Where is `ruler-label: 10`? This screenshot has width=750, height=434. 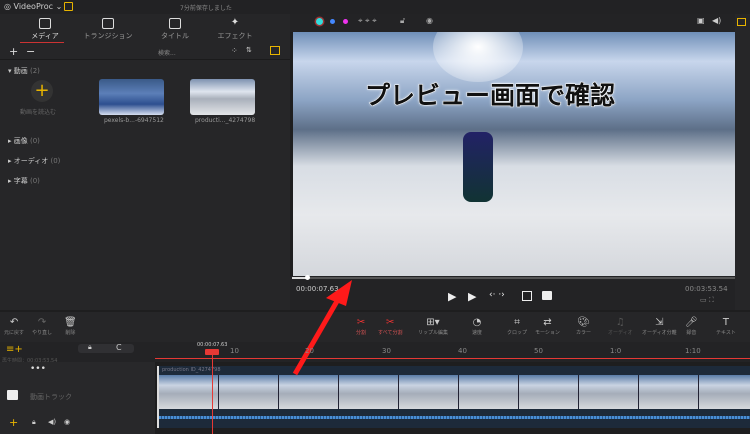
ruler-label: 10 is located at coordinates (234, 351).